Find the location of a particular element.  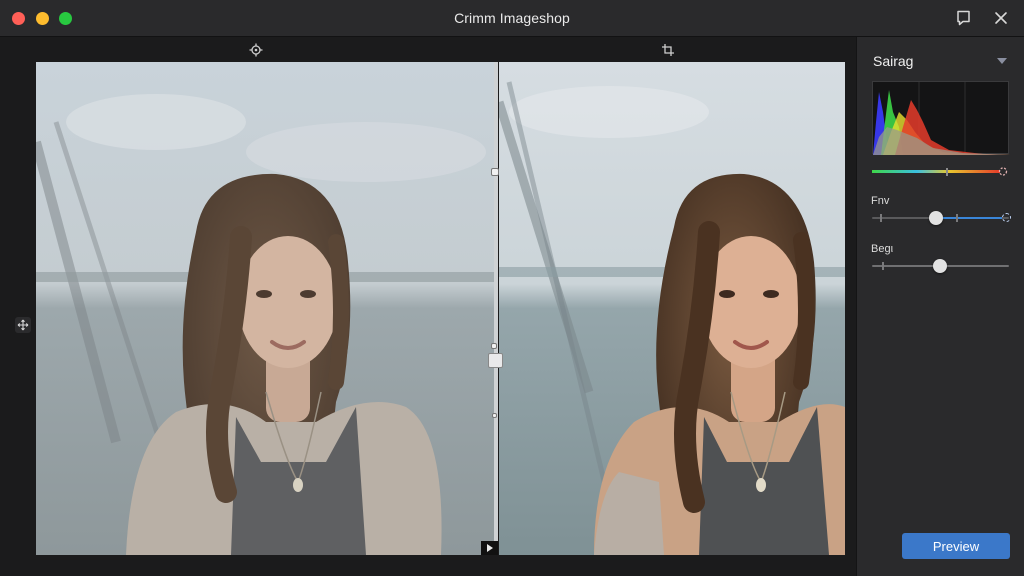

divider-handle-low is located at coordinates (494, 415).